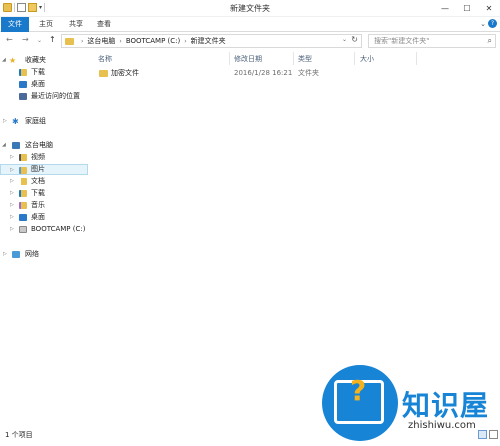 This screenshot has width=500, height=446. What do you see at coordinates (492, 23) in the screenshot?
I see `help-icon: ?` at bounding box center [492, 23].